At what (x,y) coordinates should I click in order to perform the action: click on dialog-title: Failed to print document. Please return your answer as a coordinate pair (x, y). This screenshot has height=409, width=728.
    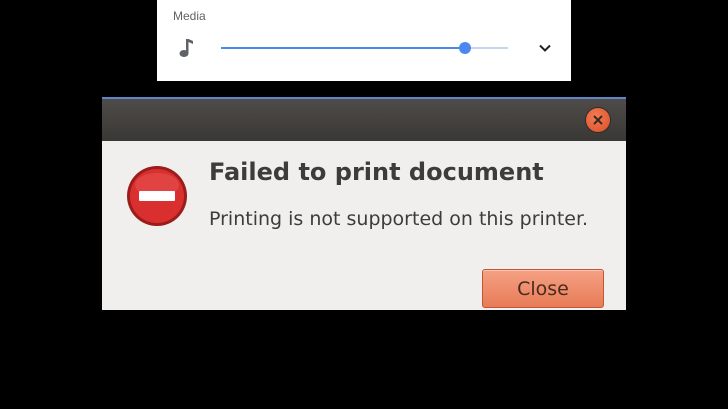
    Looking at the image, I should click on (376, 172).